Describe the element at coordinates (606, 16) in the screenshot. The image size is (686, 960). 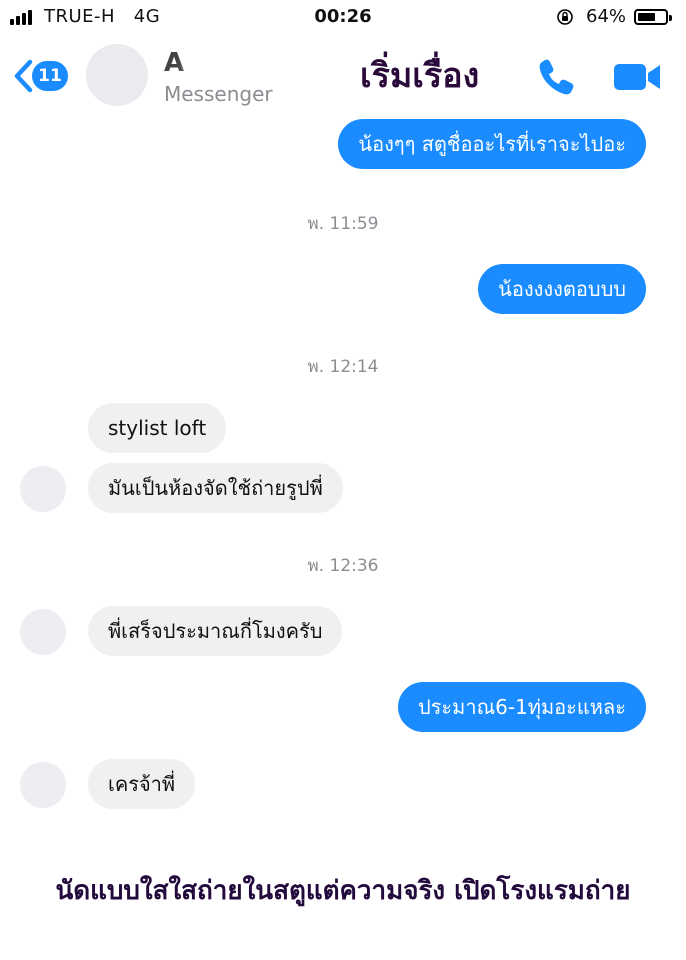
I see `battery-percent: 64%` at that location.